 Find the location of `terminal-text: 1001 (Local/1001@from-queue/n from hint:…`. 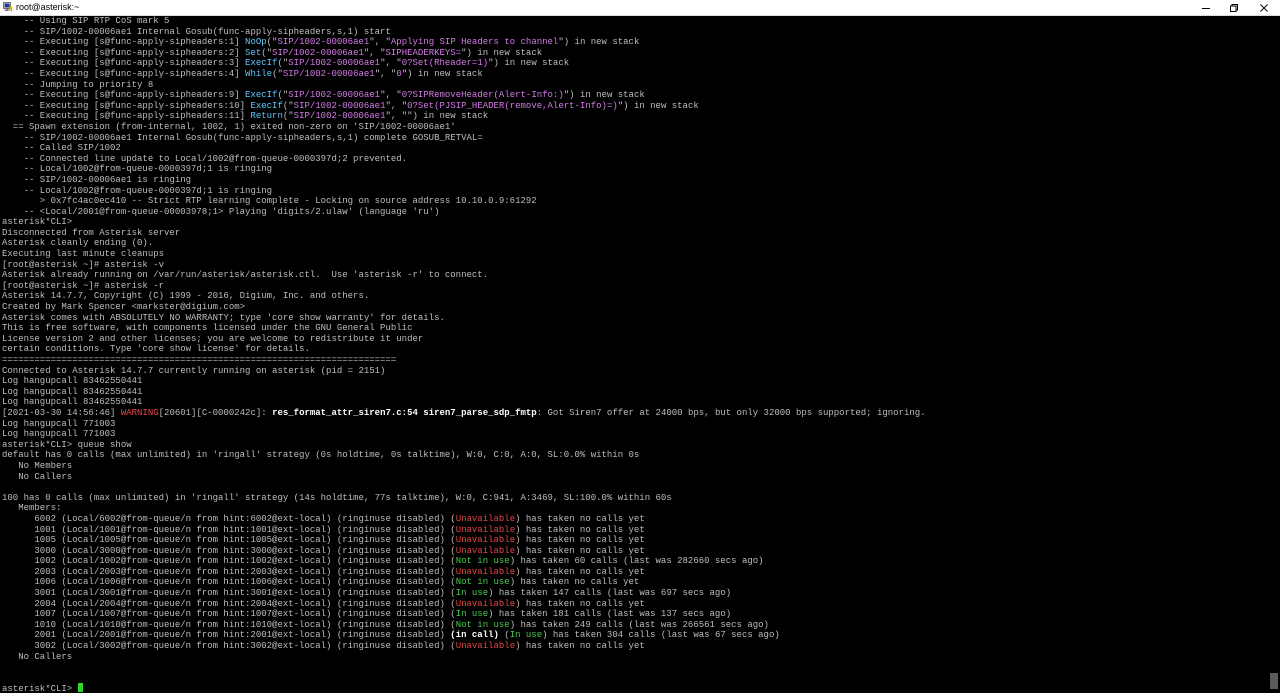

terminal-text: 1001 (Local/1001@from-queue/n from hint:… is located at coordinates (229, 529).